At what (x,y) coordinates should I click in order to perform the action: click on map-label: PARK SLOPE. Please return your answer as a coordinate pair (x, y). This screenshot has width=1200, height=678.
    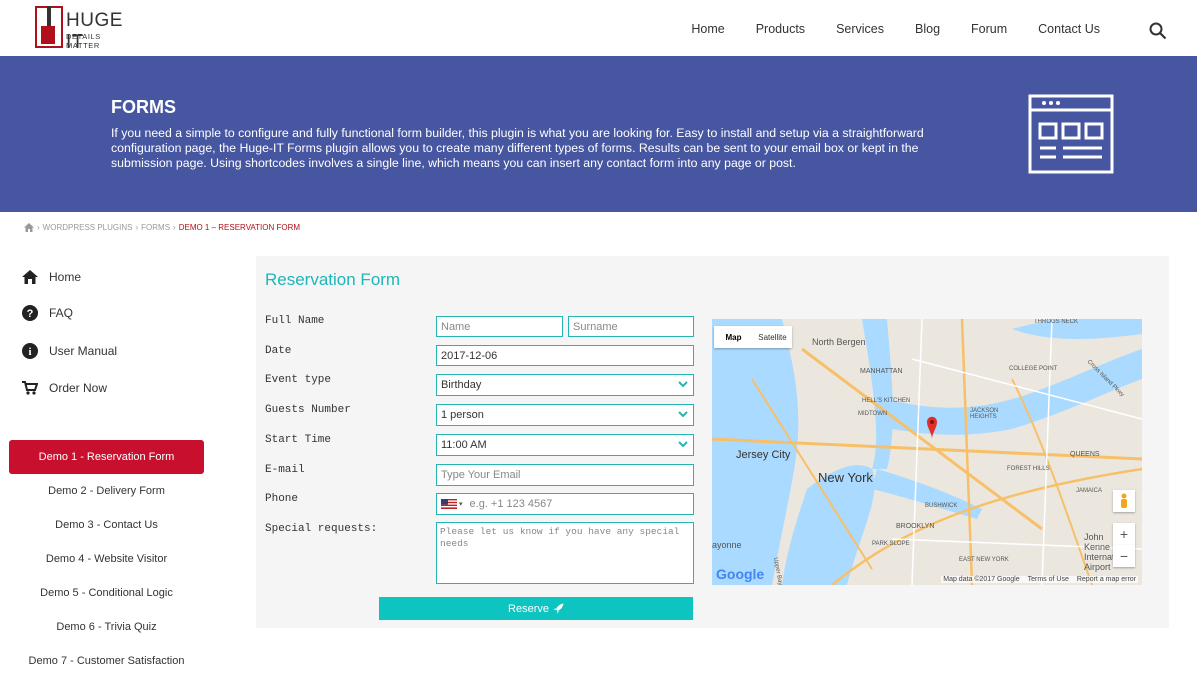
    Looking at the image, I should click on (891, 544).